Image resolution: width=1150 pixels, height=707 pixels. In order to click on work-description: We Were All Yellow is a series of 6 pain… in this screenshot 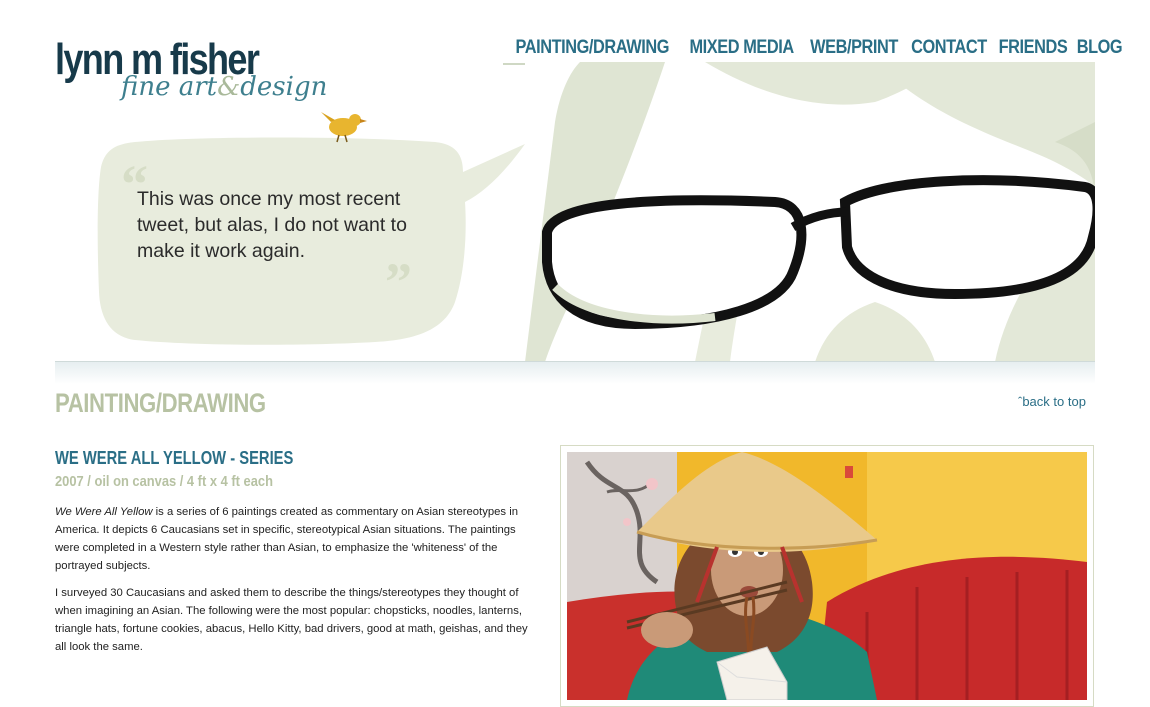, I will do `click(295, 584)`.